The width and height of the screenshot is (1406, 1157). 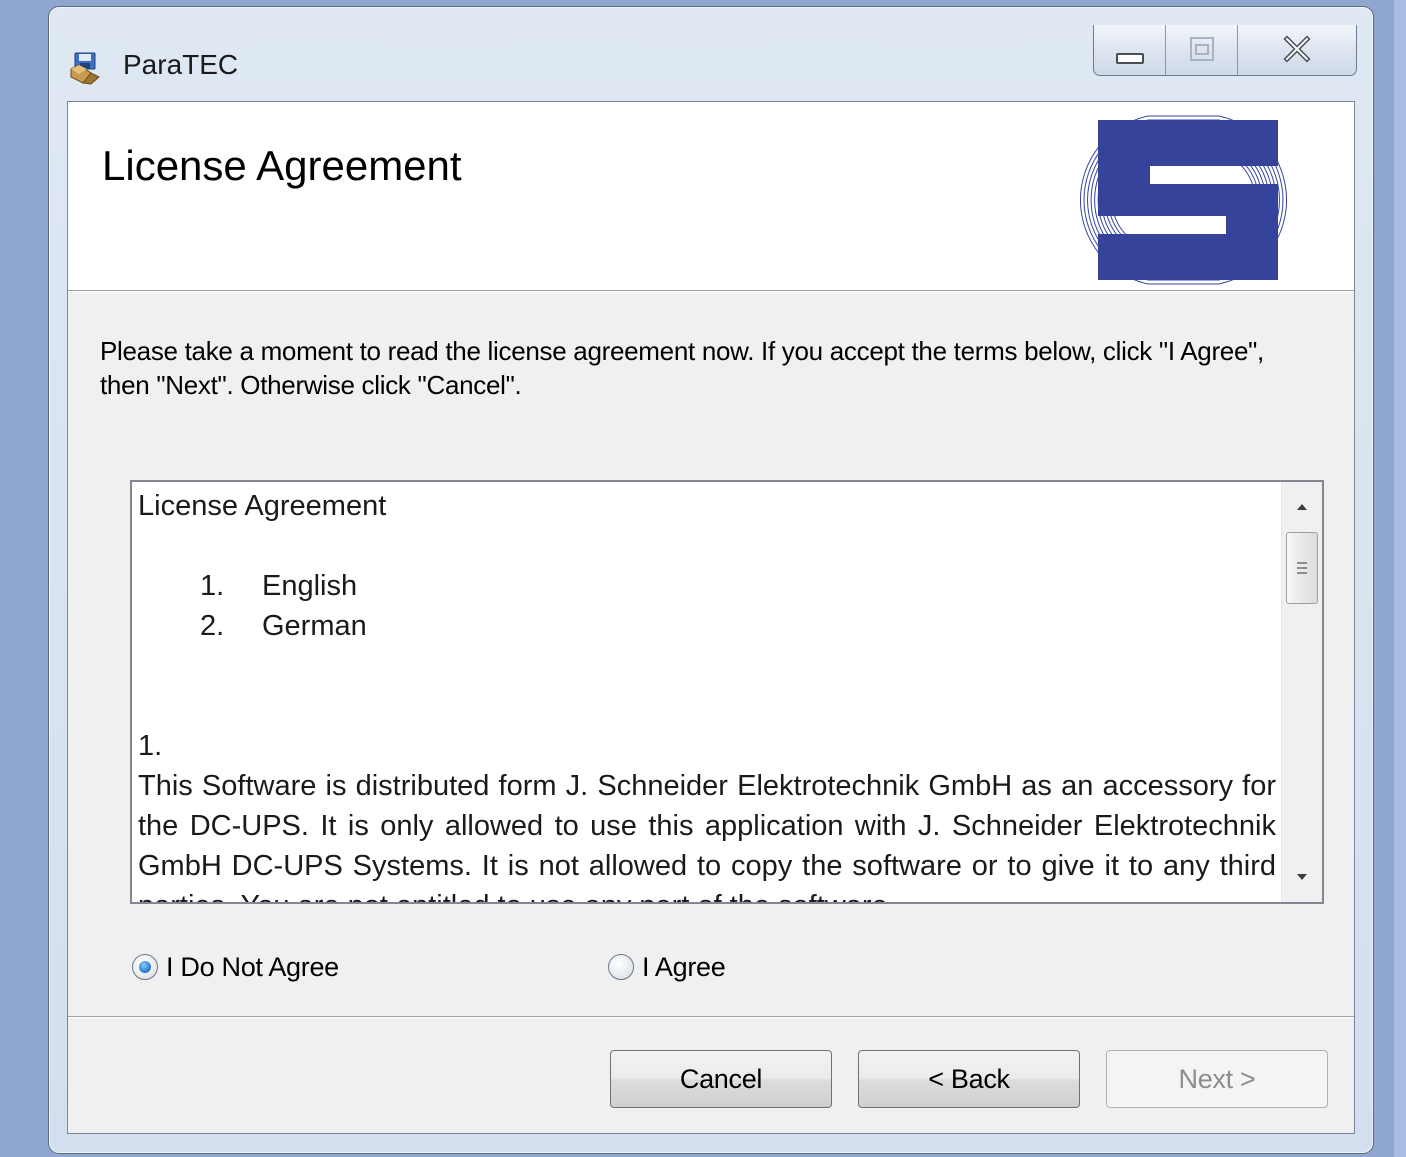 What do you see at coordinates (314, 626) in the screenshot?
I see `toc-label: German` at bounding box center [314, 626].